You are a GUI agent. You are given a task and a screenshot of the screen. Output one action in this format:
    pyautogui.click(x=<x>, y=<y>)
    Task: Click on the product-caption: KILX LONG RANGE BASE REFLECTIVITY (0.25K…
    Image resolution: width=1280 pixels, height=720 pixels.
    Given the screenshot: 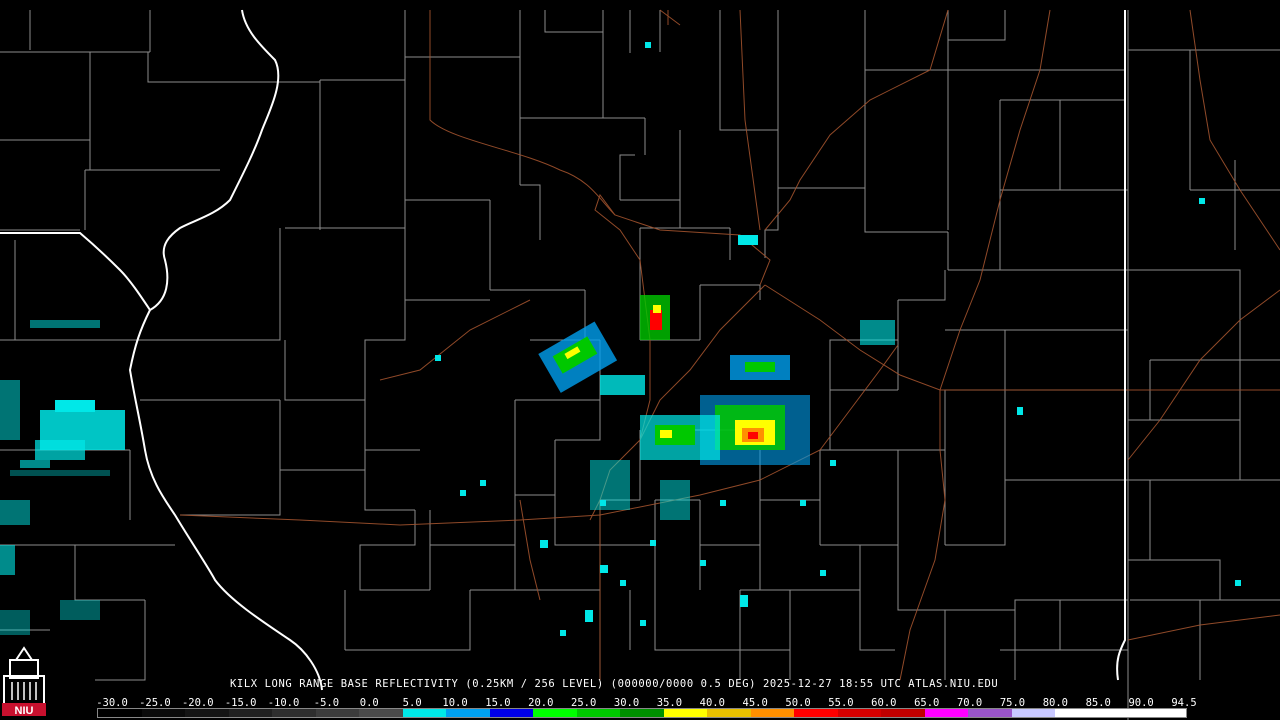 What is the action you would take?
    pyautogui.click(x=614, y=684)
    